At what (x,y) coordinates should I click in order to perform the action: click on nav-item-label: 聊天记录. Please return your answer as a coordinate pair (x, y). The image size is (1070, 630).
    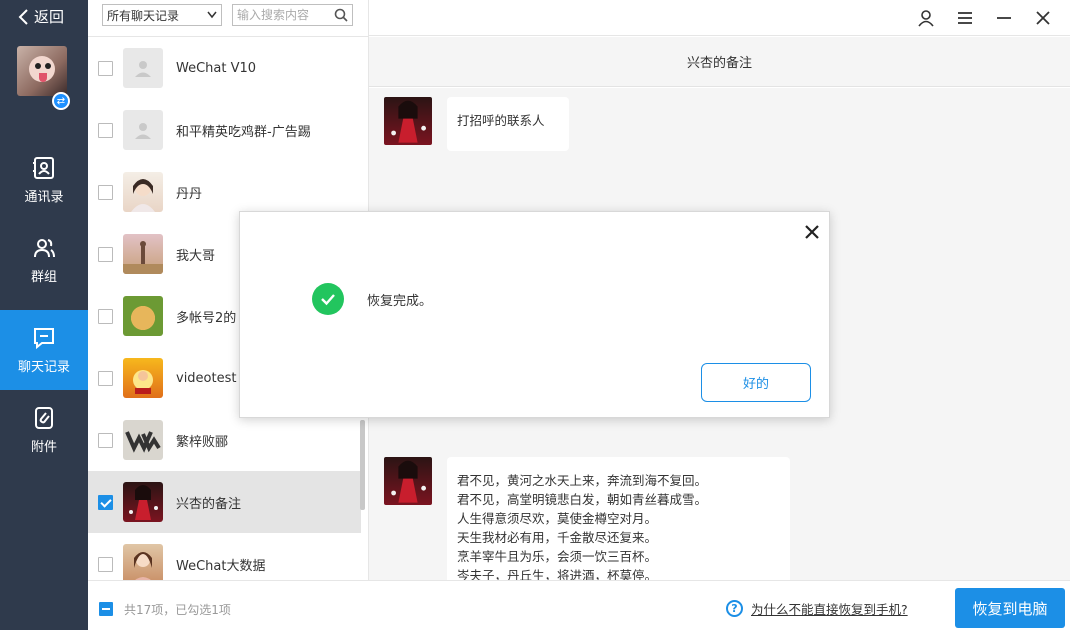
    Looking at the image, I should click on (43, 367).